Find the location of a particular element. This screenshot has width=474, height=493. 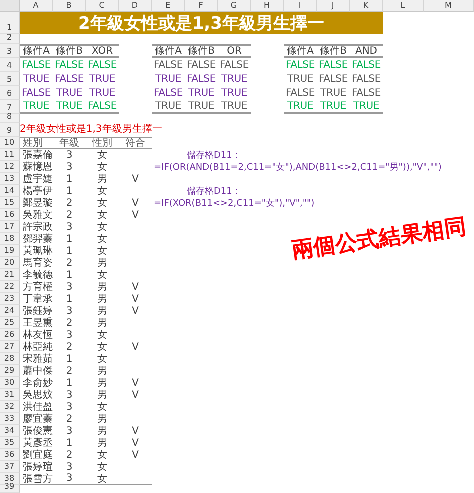

row-header: 1 is located at coordinates (10, 23).